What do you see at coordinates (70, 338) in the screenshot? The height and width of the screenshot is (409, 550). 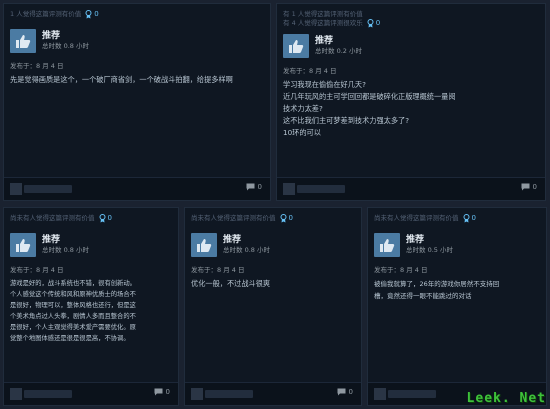 I see `review-line: 觉整个地图体感还是很是很是高，不协调。` at bounding box center [70, 338].